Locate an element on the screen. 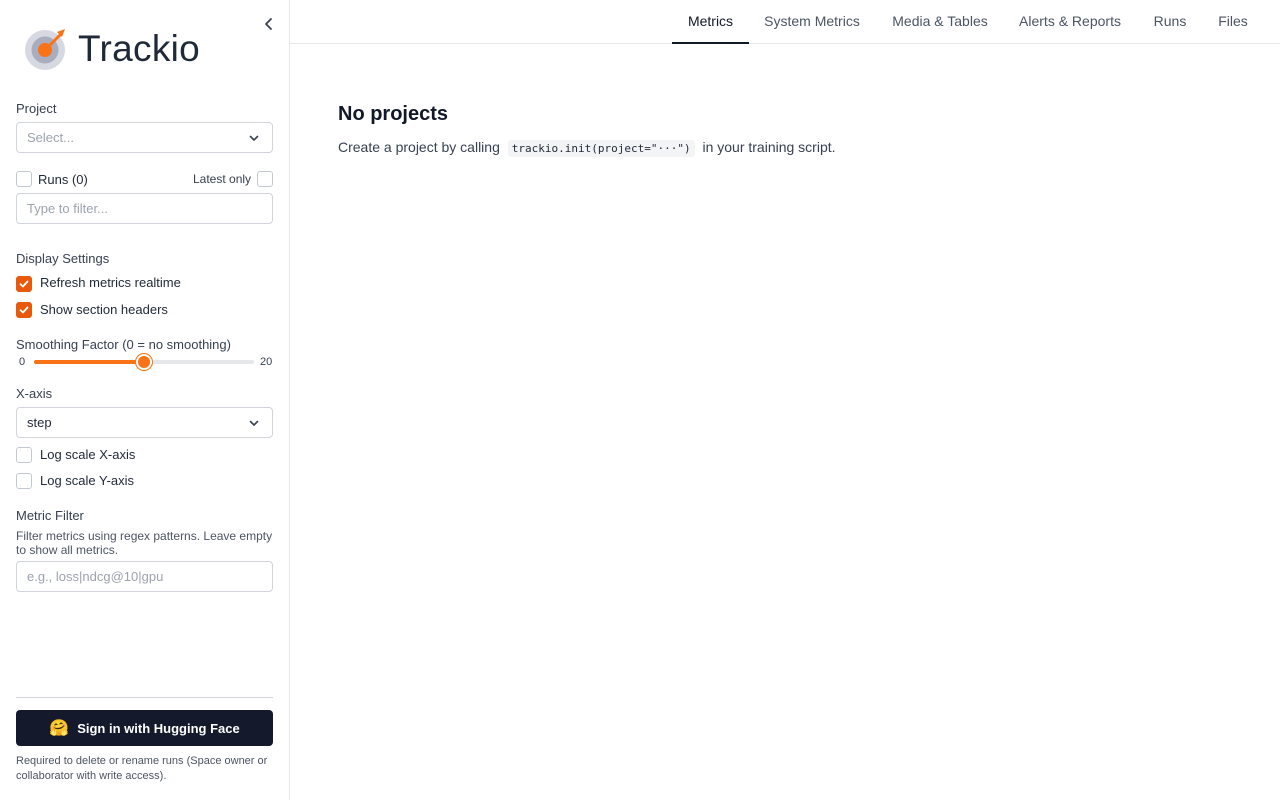 This screenshot has height=800, width=1280. runs-label: Runs (0) is located at coordinates (63, 179).